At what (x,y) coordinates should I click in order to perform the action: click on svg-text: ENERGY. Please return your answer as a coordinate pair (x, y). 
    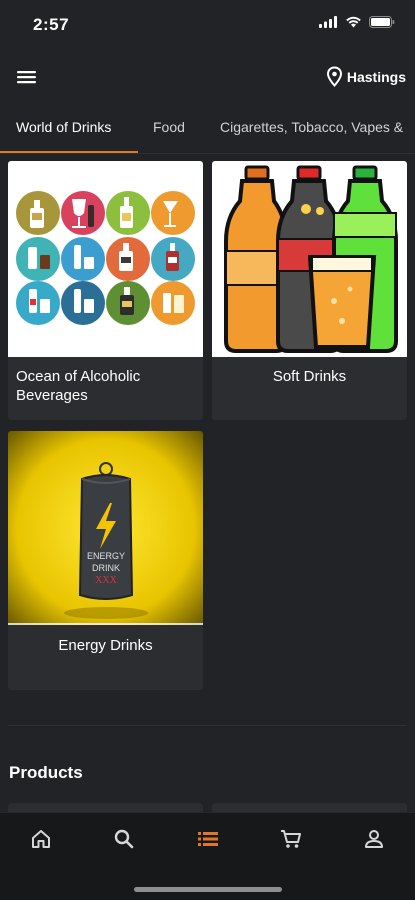
    Looking at the image, I should click on (106, 556).